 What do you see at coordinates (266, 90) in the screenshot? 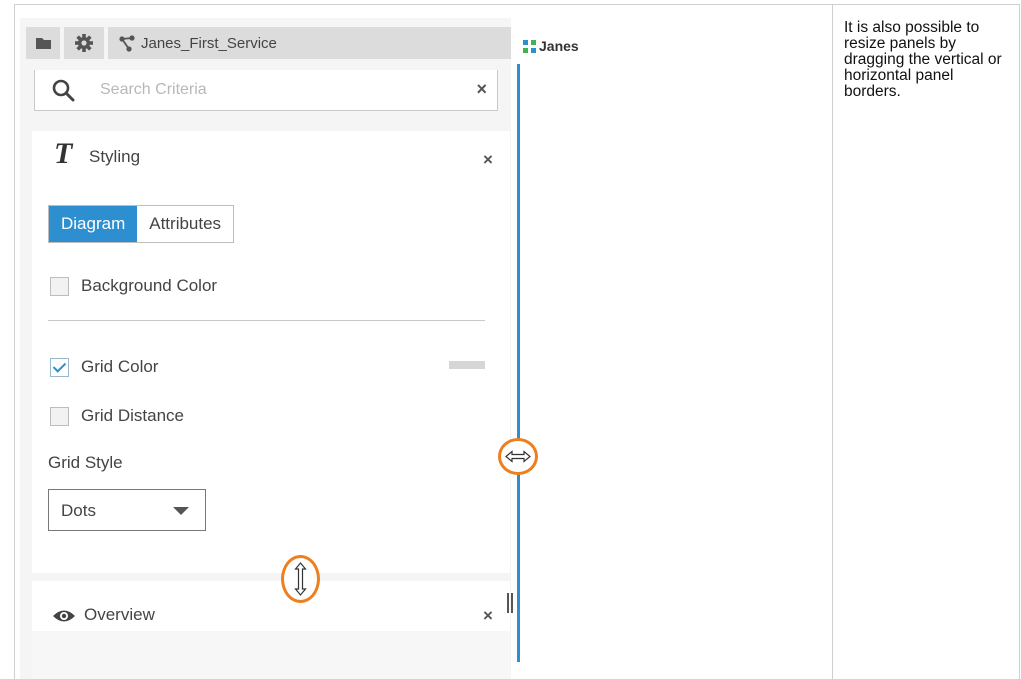
I see `search-box: Search Criteria ×` at bounding box center [266, 90].